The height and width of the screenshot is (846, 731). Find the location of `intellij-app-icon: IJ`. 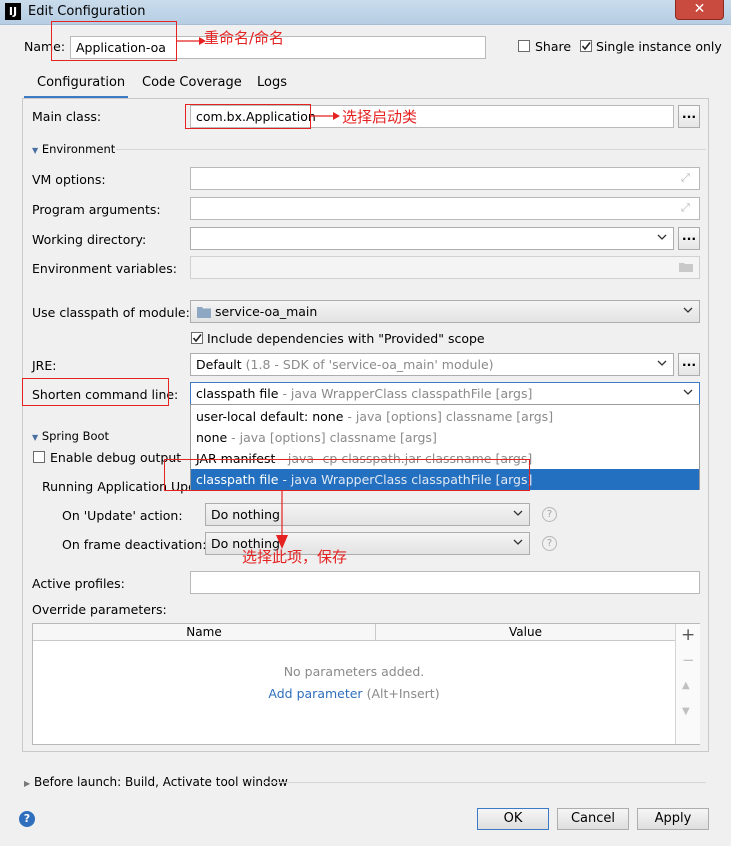

intellij-app-icon: IJ is located at coordinates (13, 11).